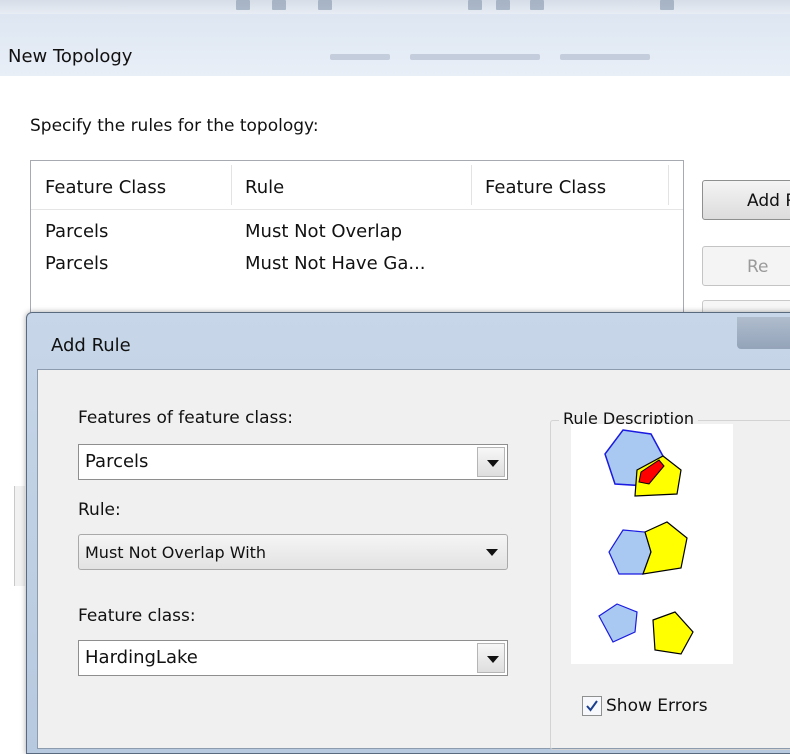 The image size is (790, 754). What do you see at coordinates (746, 266) in the screenshot?
I see `remove-rule-button: Re` at bounding box center [746, 266].